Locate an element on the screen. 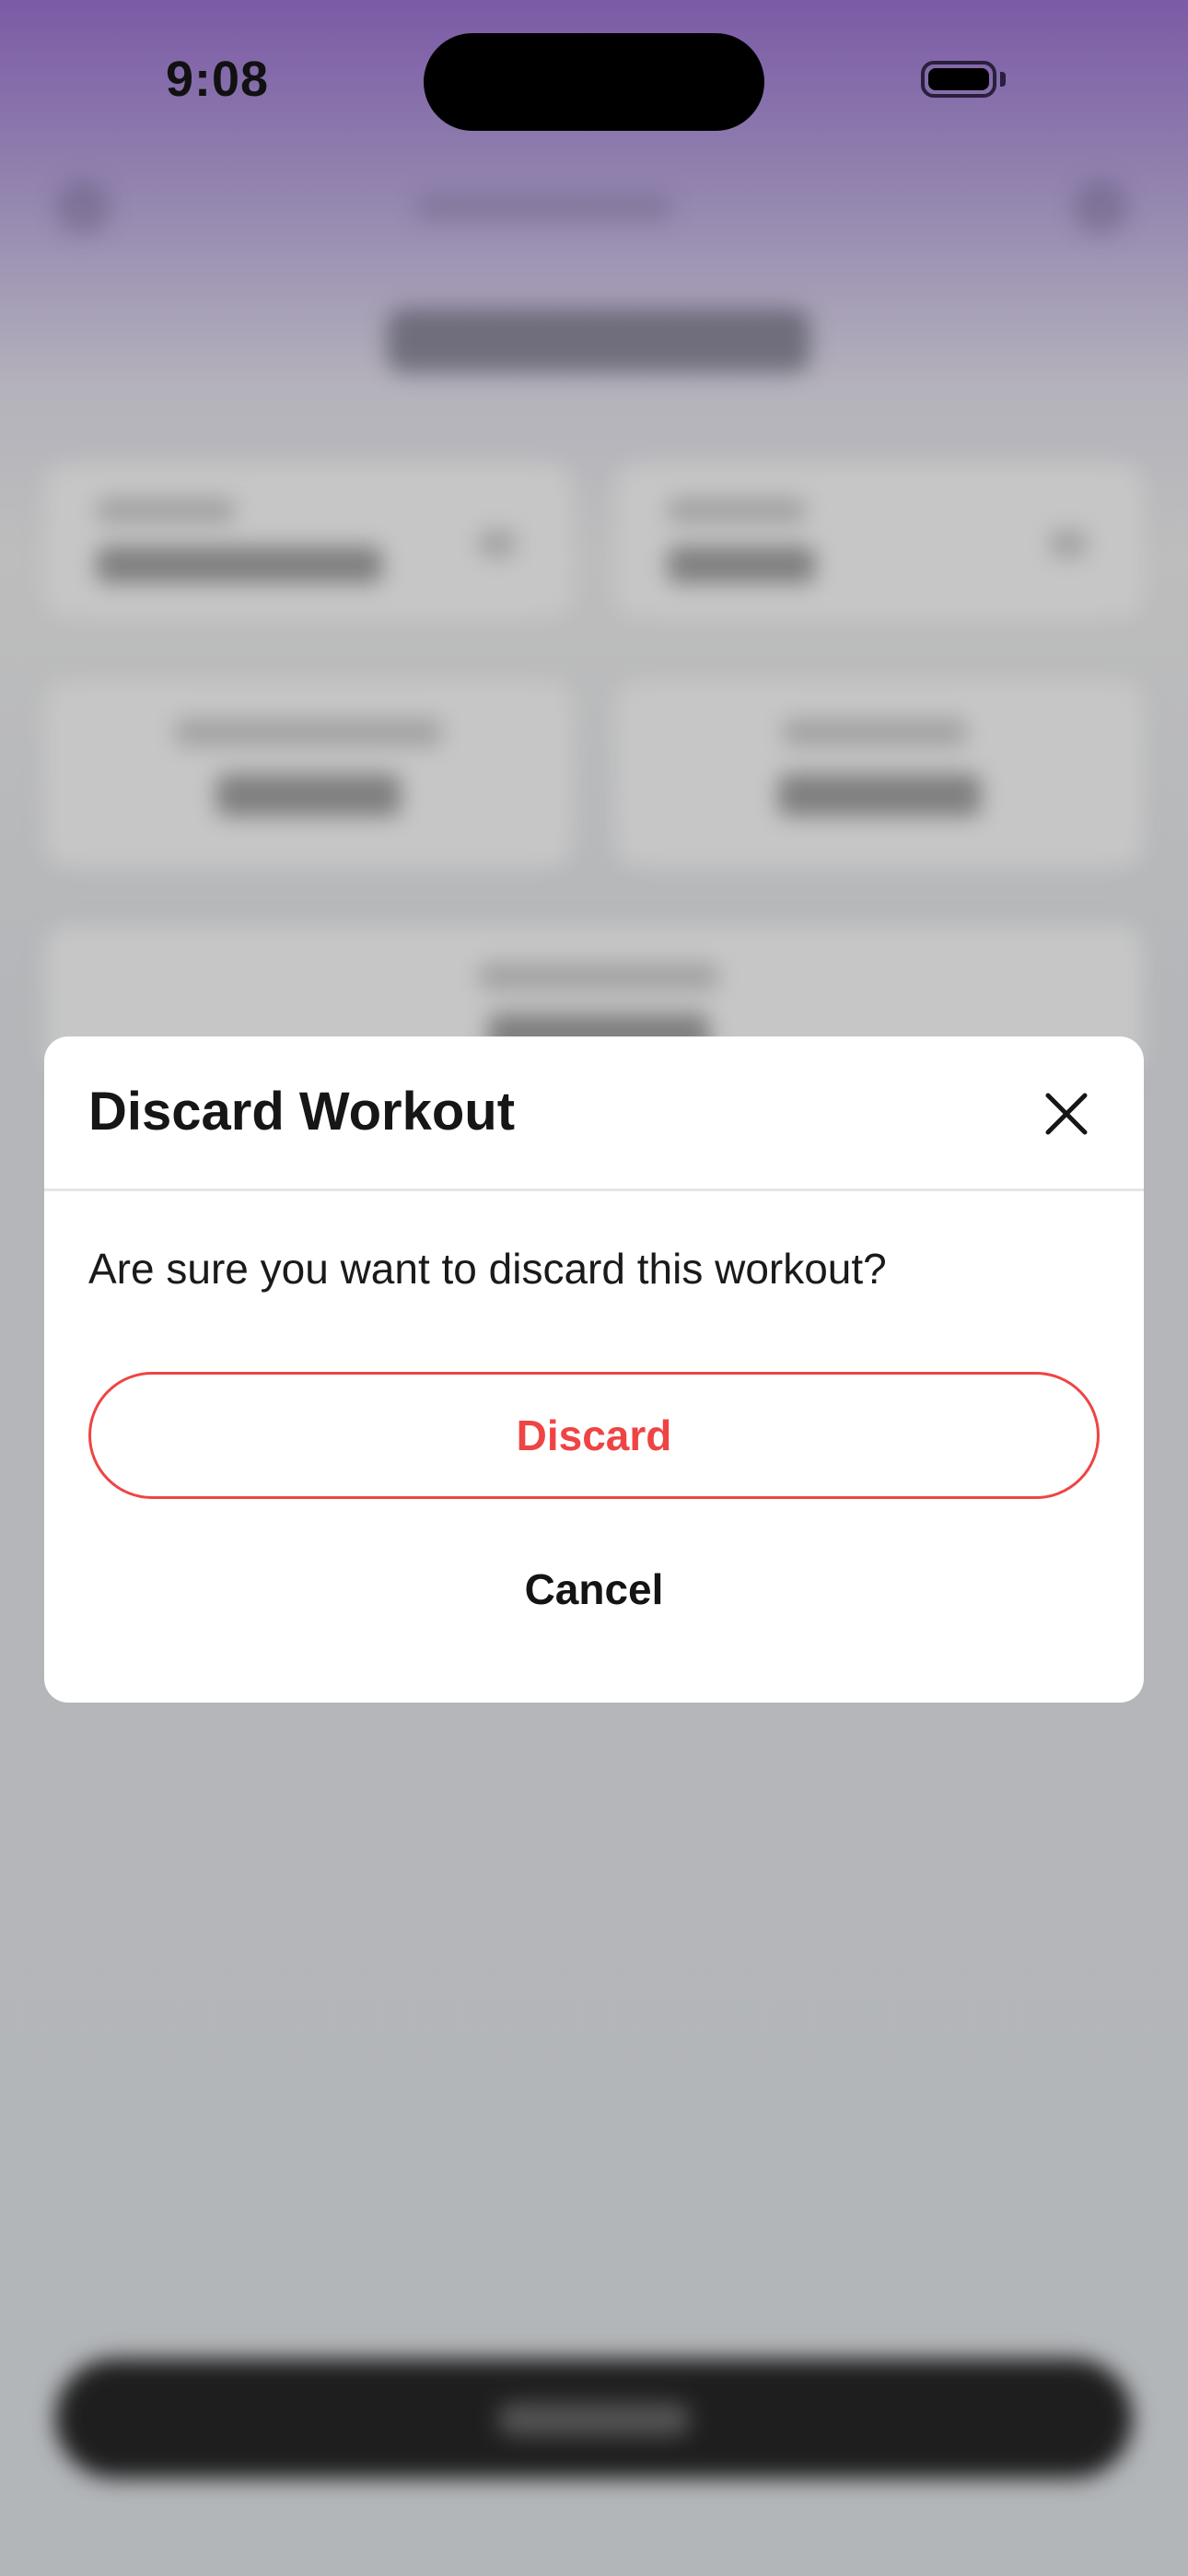 Image resolution: width=1188 pixels, height=2576 pixels. close-button is located at coordinates (1066, 1114).